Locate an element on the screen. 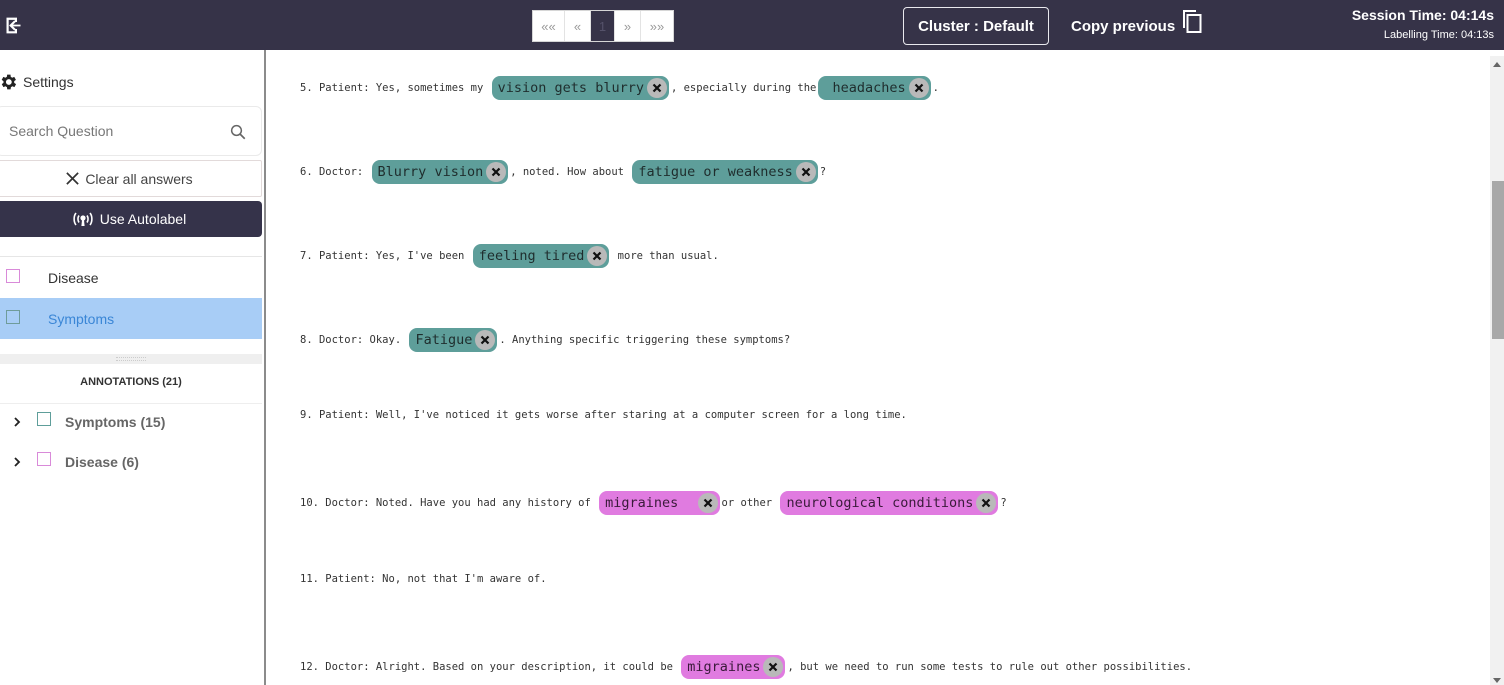 The width and height of the screenshot is (1504, 685). label-list: Disease Symptoms is located at coordinates (131, 297).